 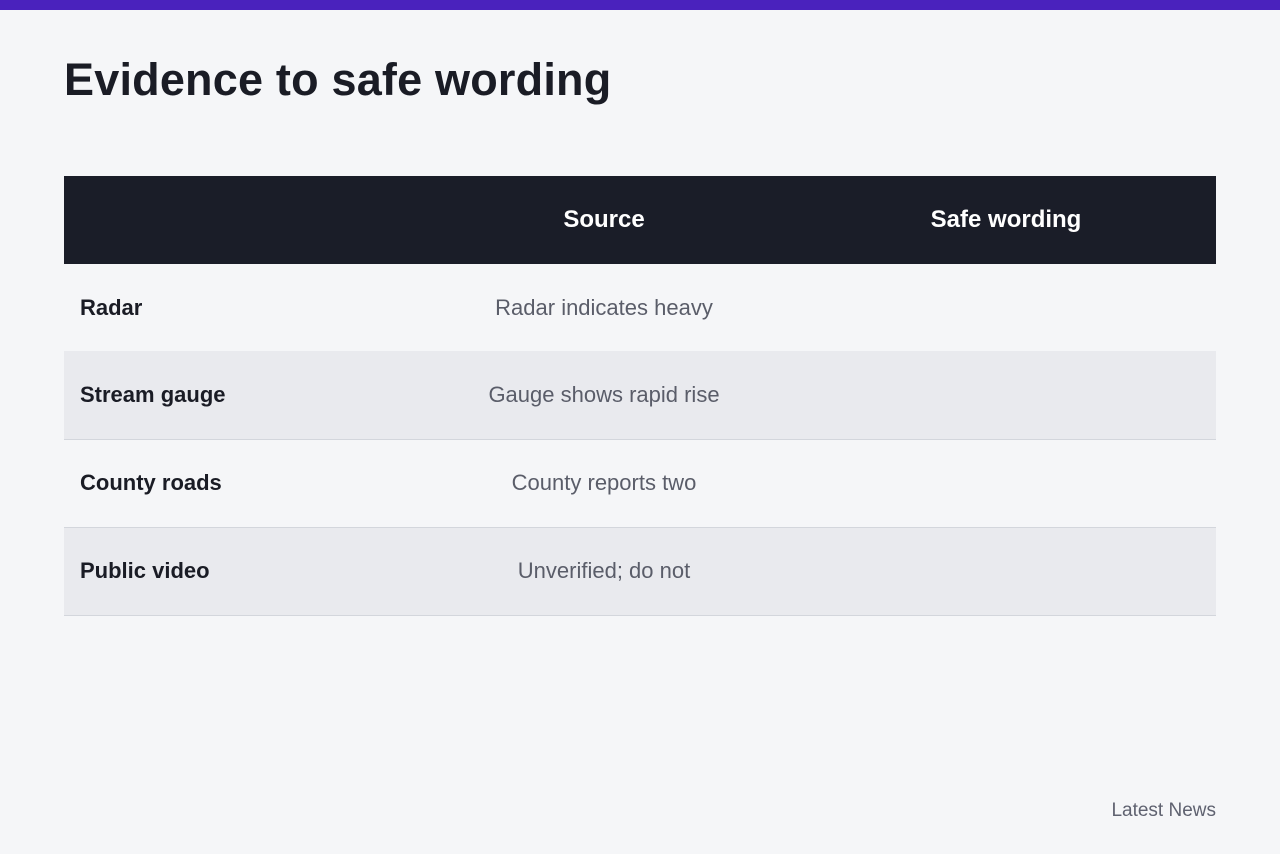 What do you see at coordinates (153, 394) in the screenshot?
I see `row-label: Stream gauge` at bounding box center [153, 394].